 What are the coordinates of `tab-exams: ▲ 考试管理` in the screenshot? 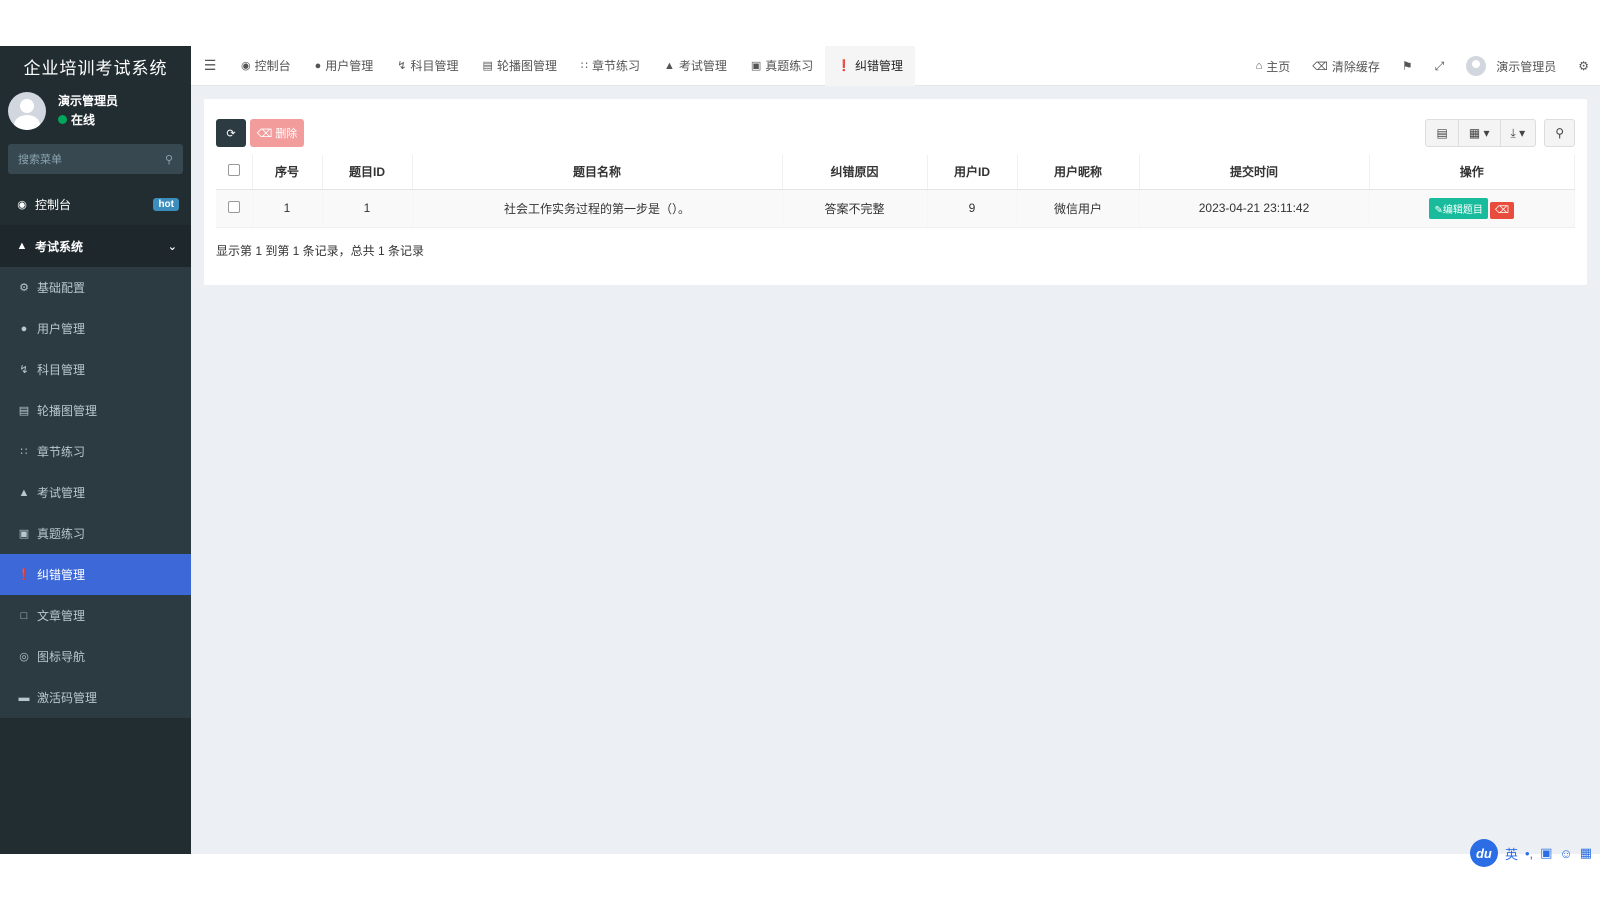 It's located at (695, 66).